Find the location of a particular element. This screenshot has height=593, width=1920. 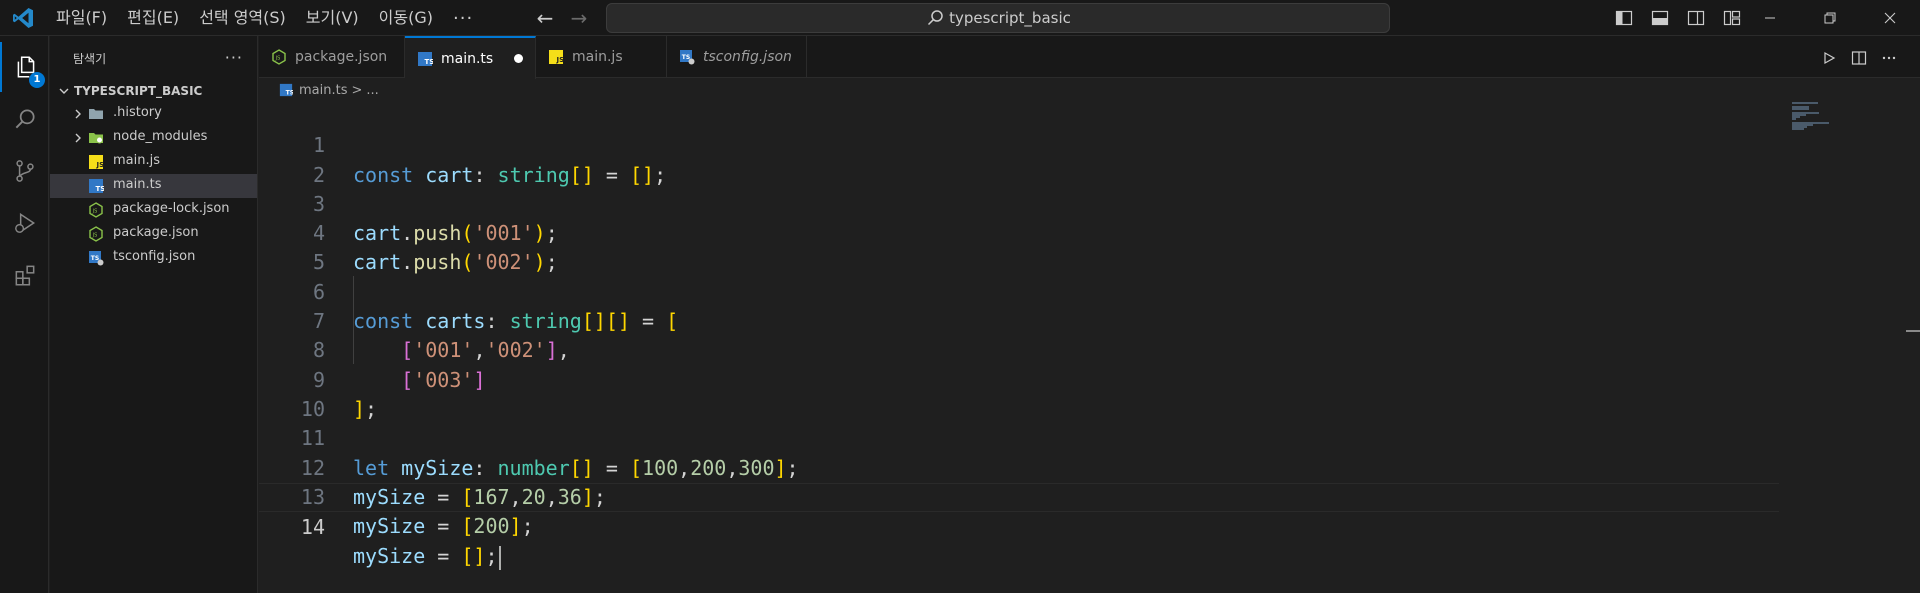

tab-main-js: JS main.js is located at coordinates (601, 57).